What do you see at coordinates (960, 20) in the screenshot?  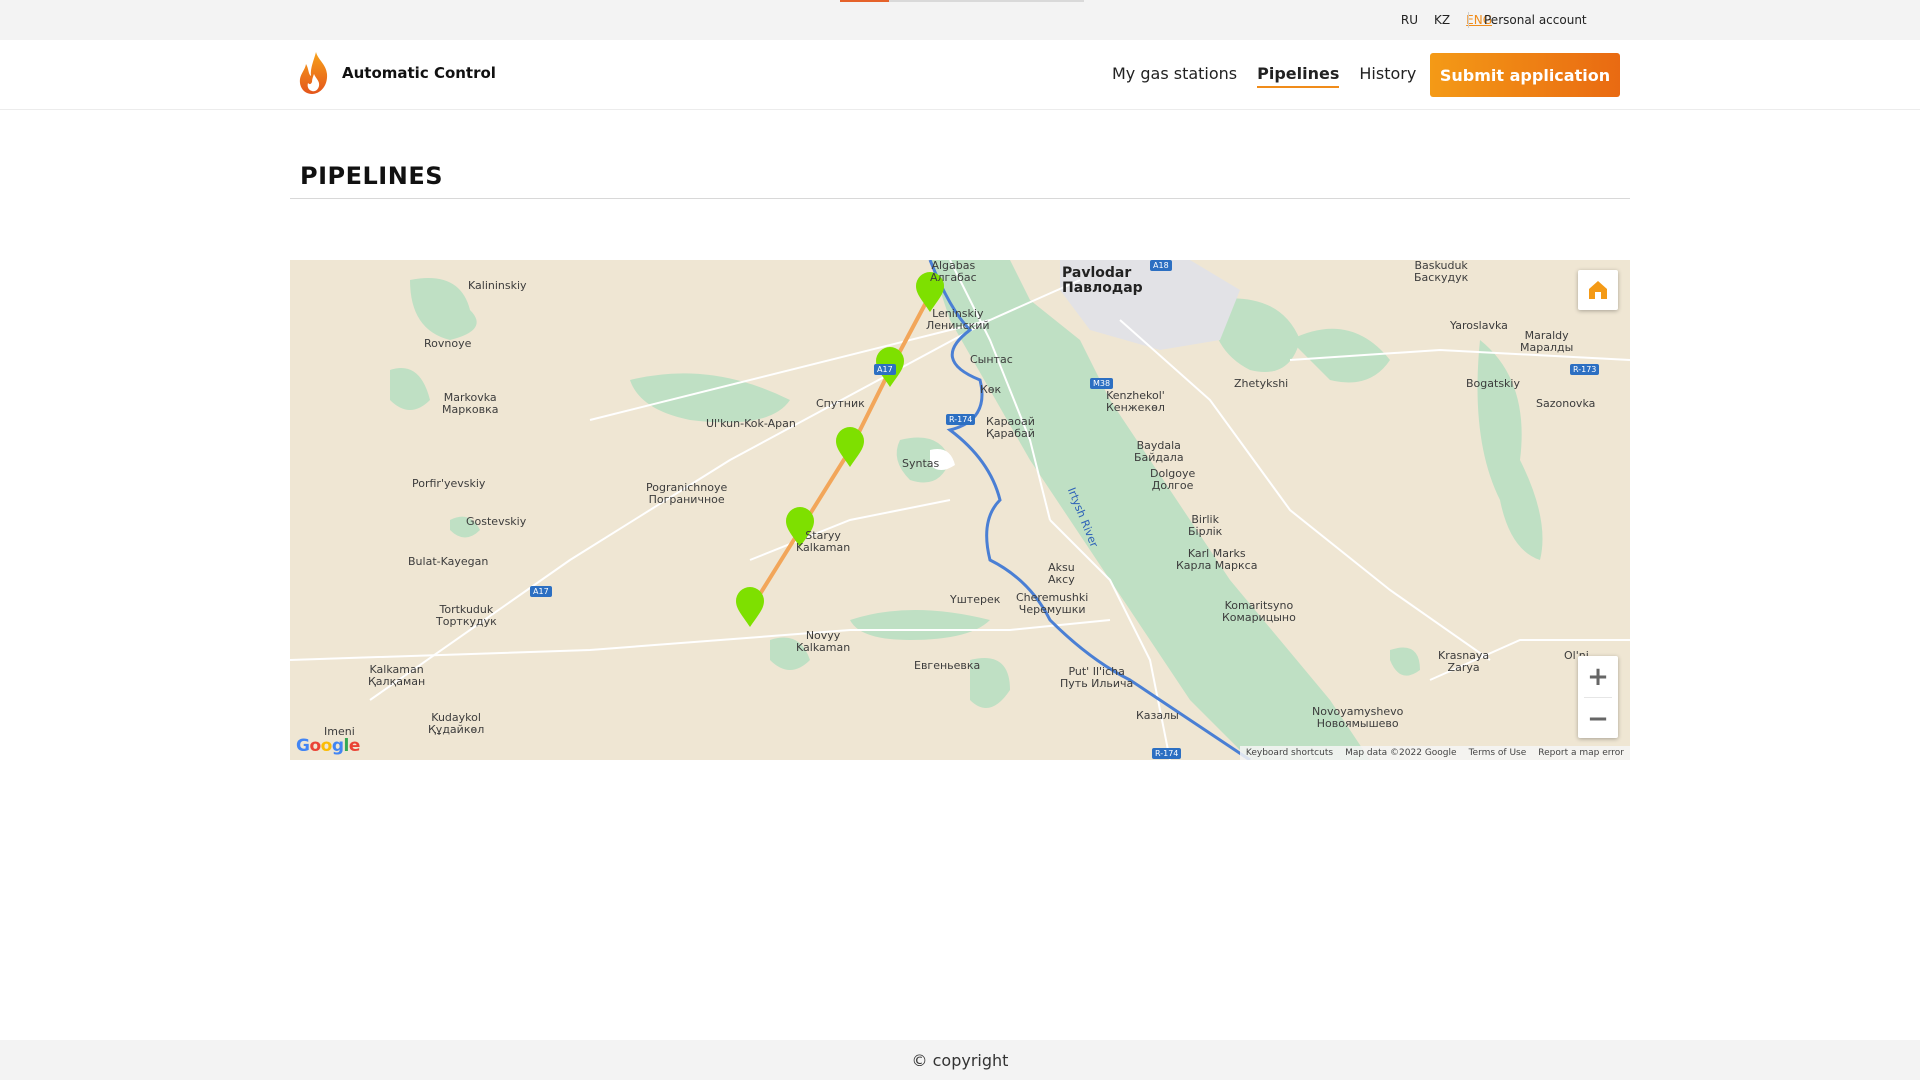 I see `top-bar: RU KZ ENG Personal account` at bounding box center [960, 20].